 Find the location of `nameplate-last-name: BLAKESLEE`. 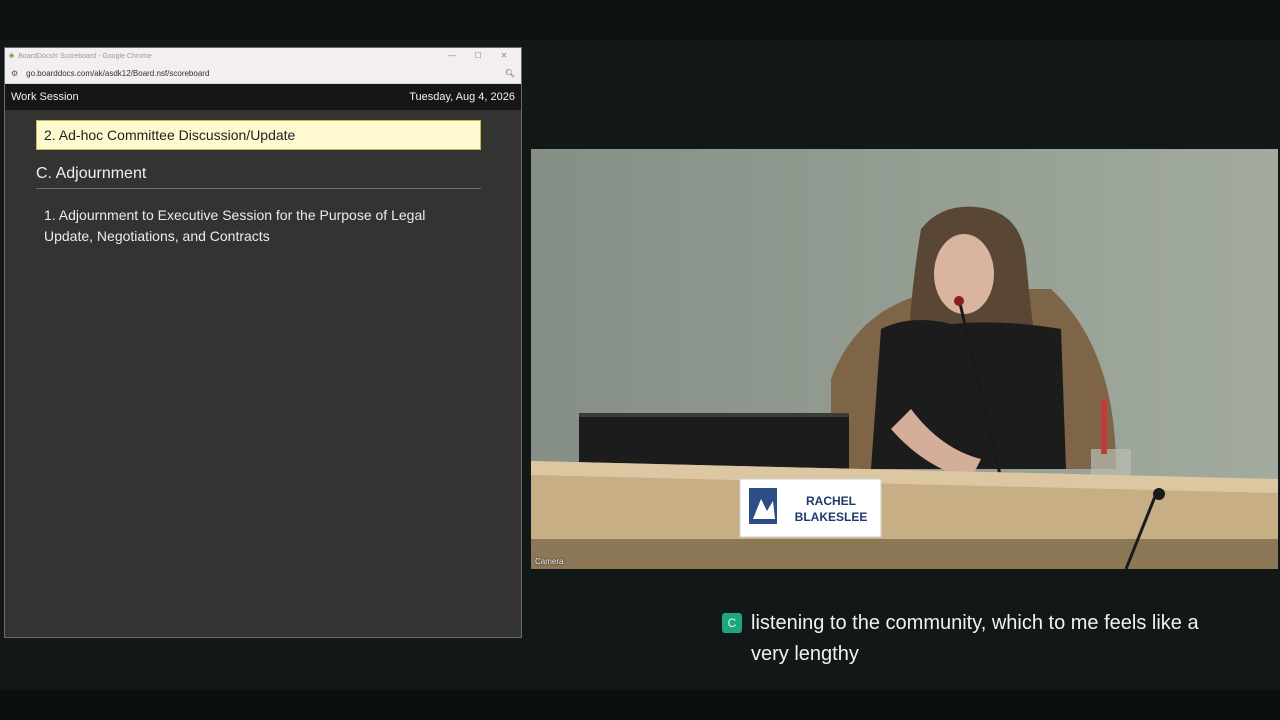

nameplate-last-name: BLAKESLEE is located at coordinates (831, 517).